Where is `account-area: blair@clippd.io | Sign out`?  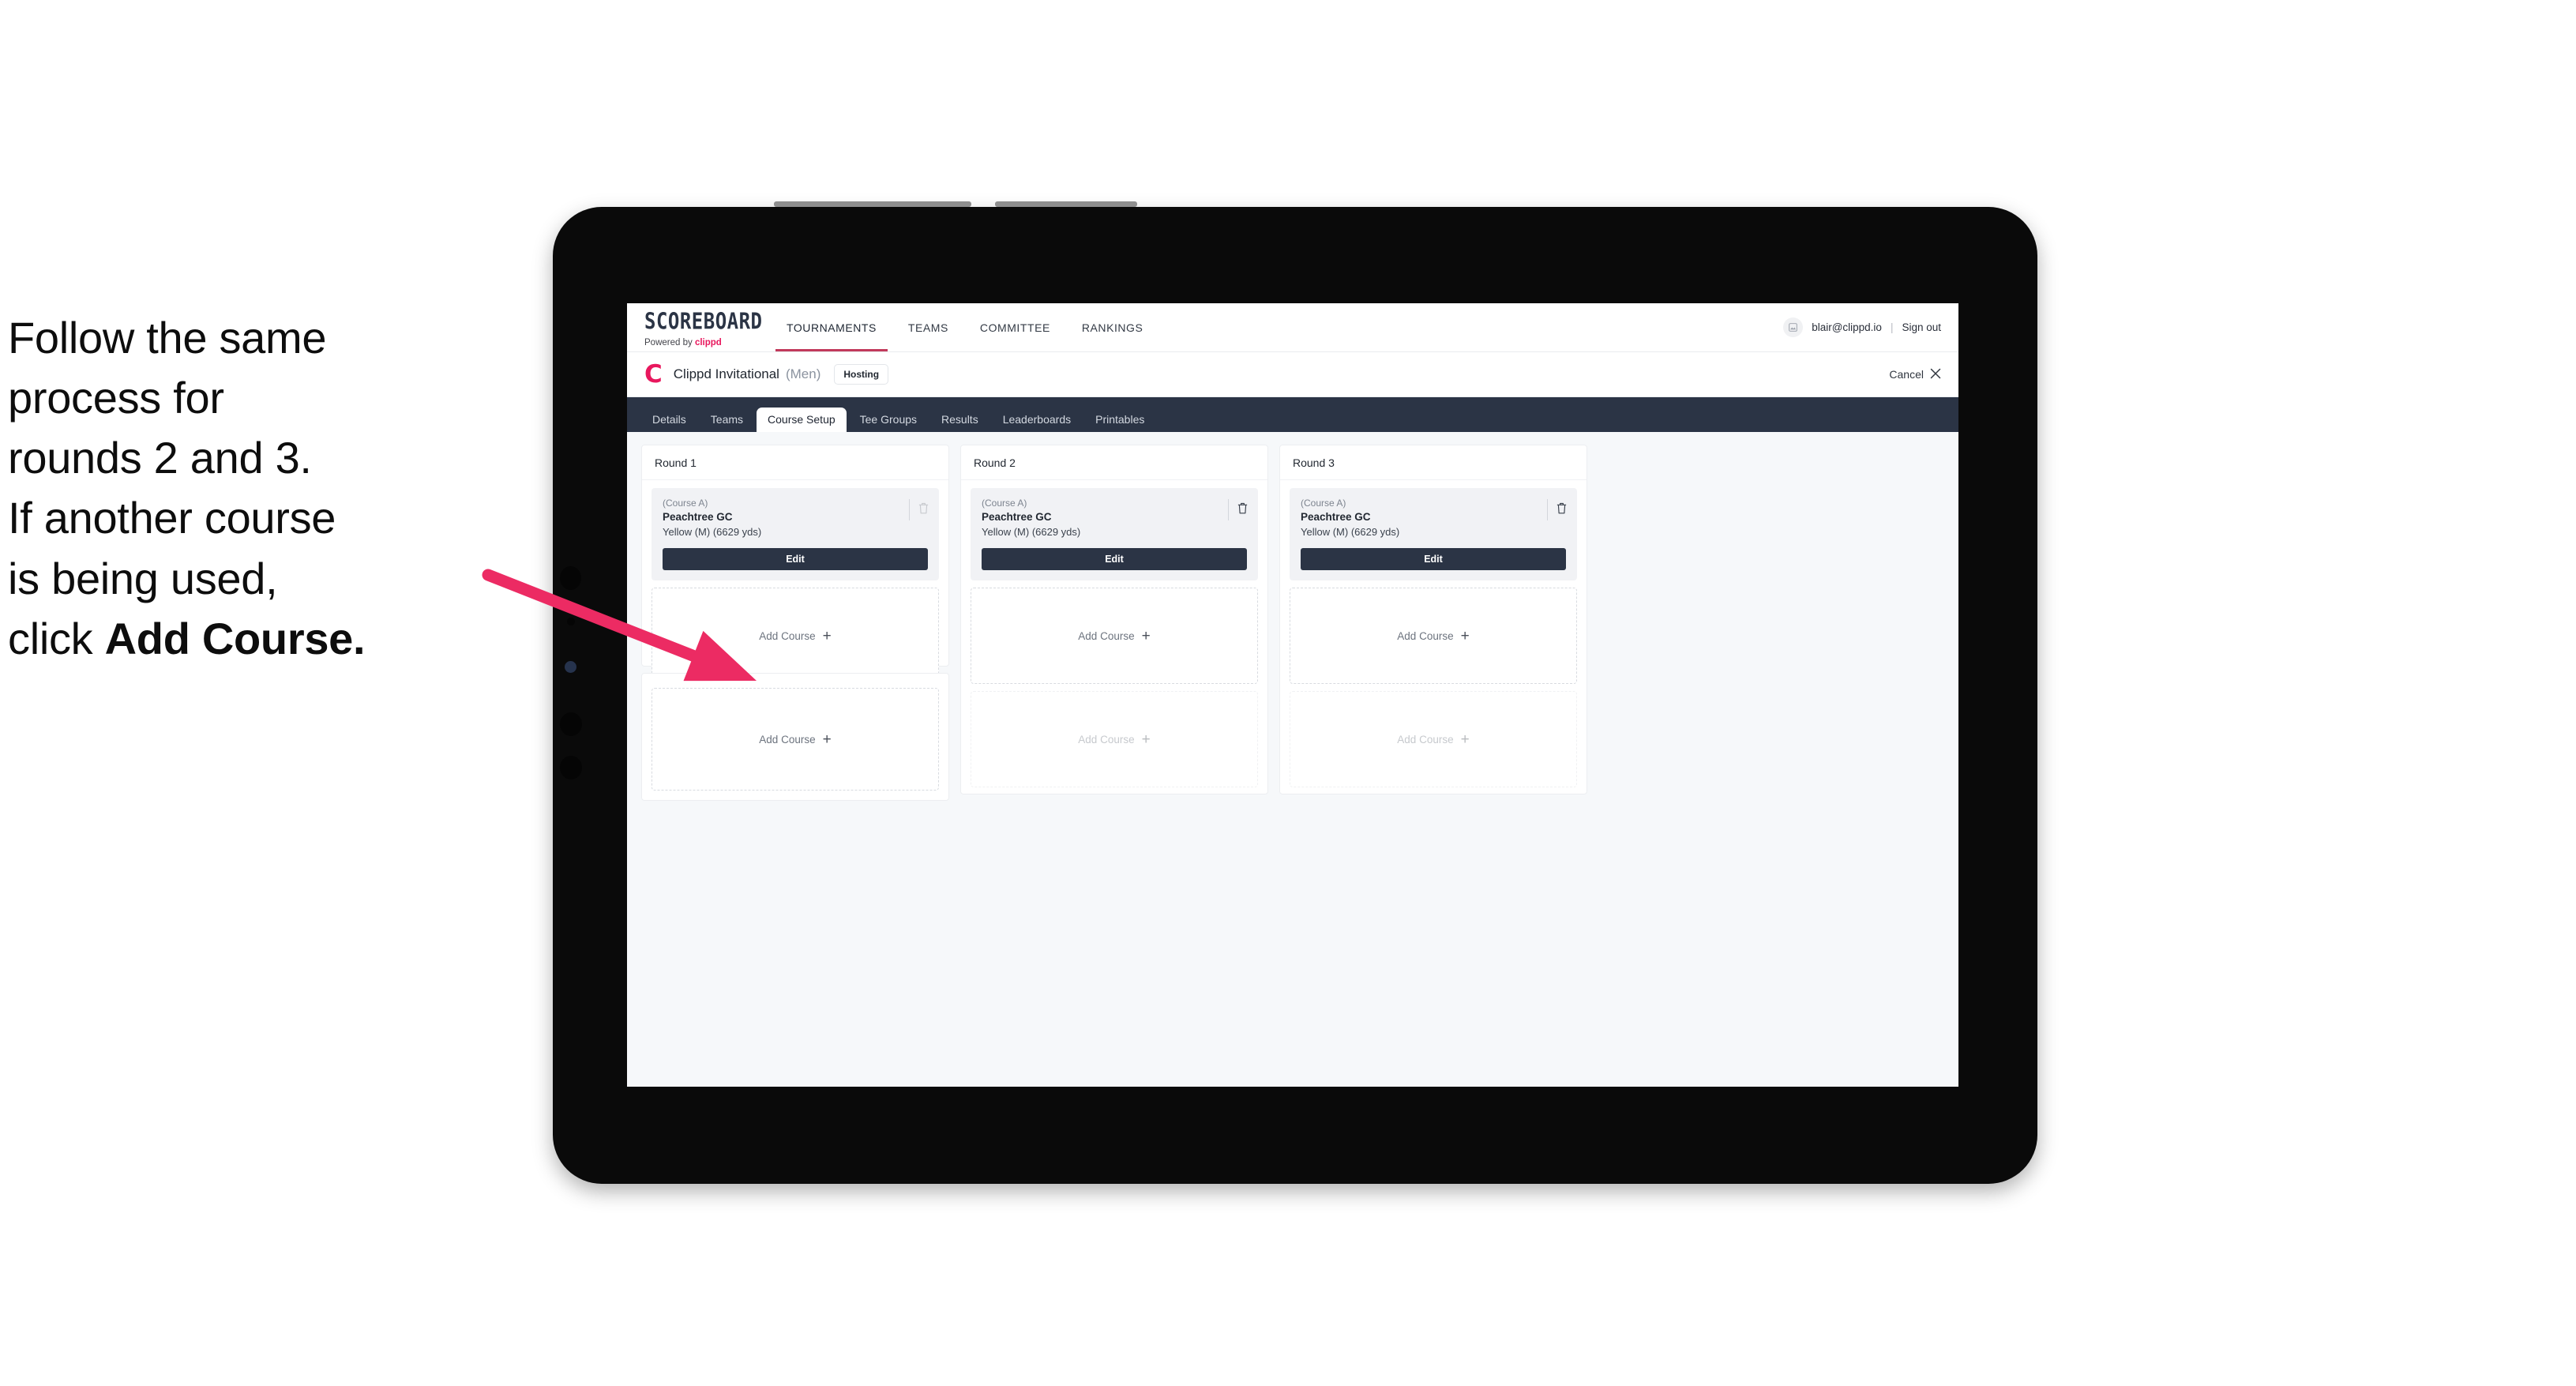 account-area: blair@clippd.io | Sign out is located at coordinates (1870, 327).